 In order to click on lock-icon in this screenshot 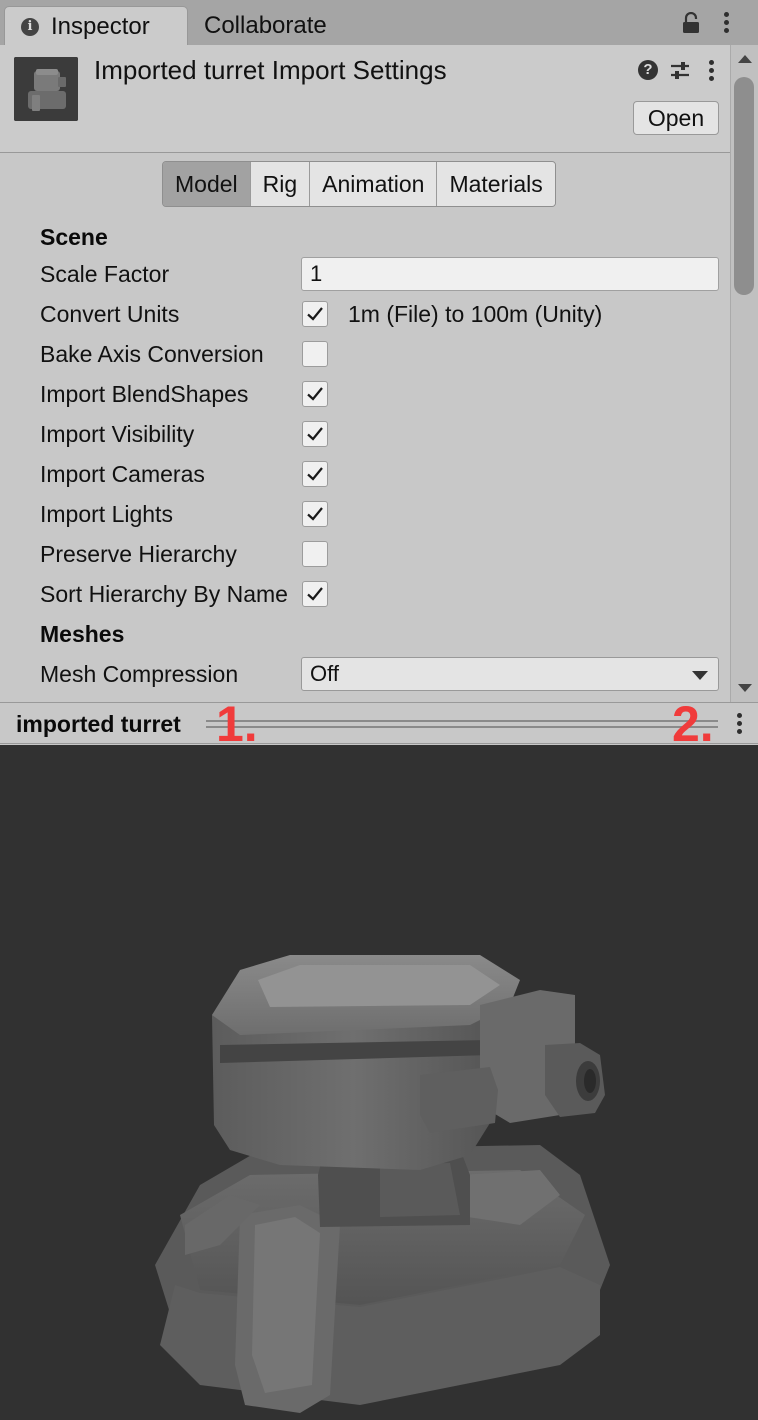, I will do `click(691, 23)`.